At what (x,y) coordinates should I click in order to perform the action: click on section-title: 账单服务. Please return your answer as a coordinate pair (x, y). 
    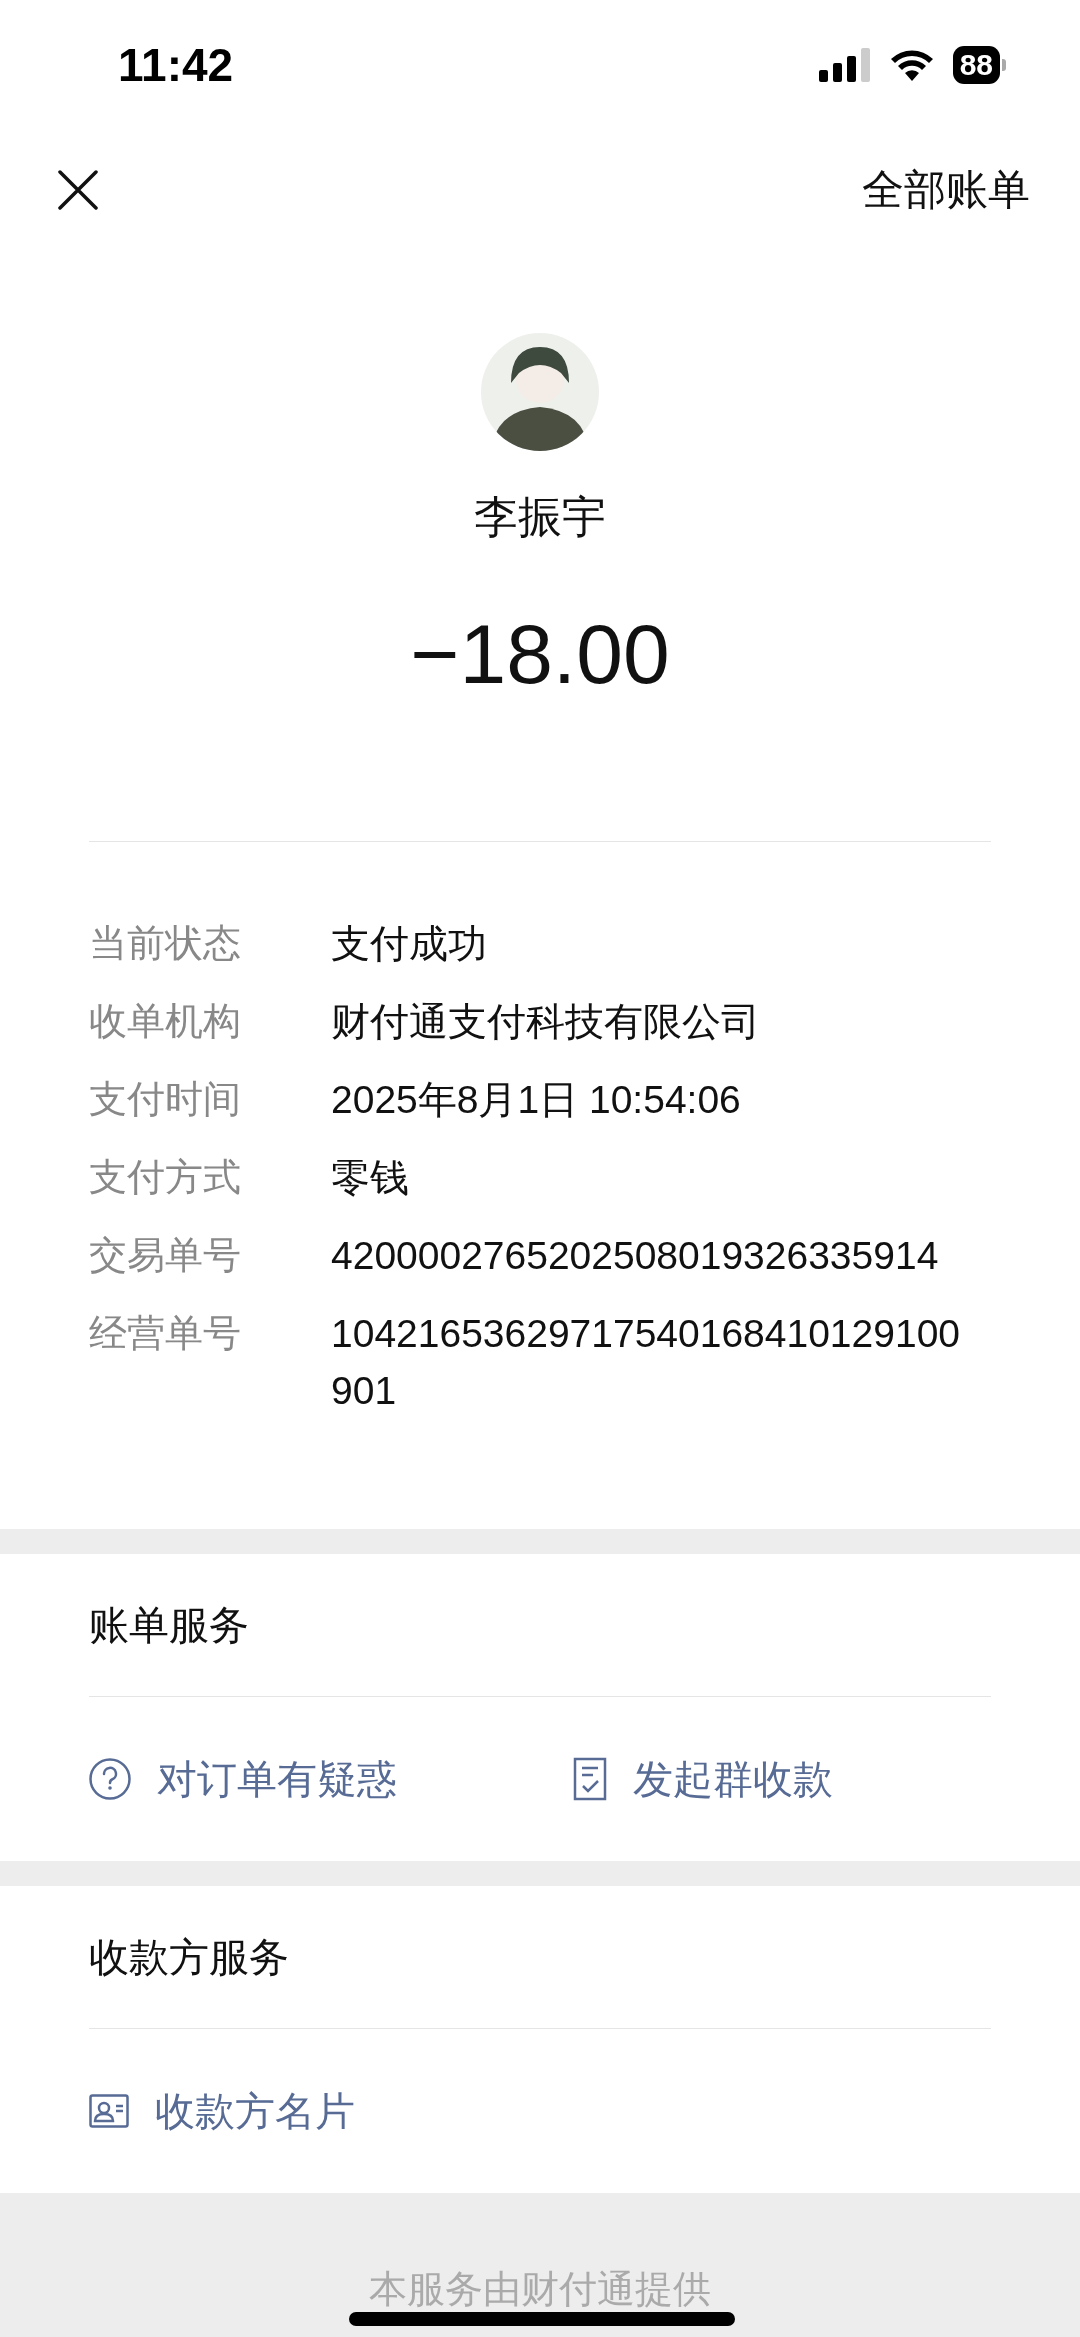
    Looking at the image, I should click on (169, 1625).